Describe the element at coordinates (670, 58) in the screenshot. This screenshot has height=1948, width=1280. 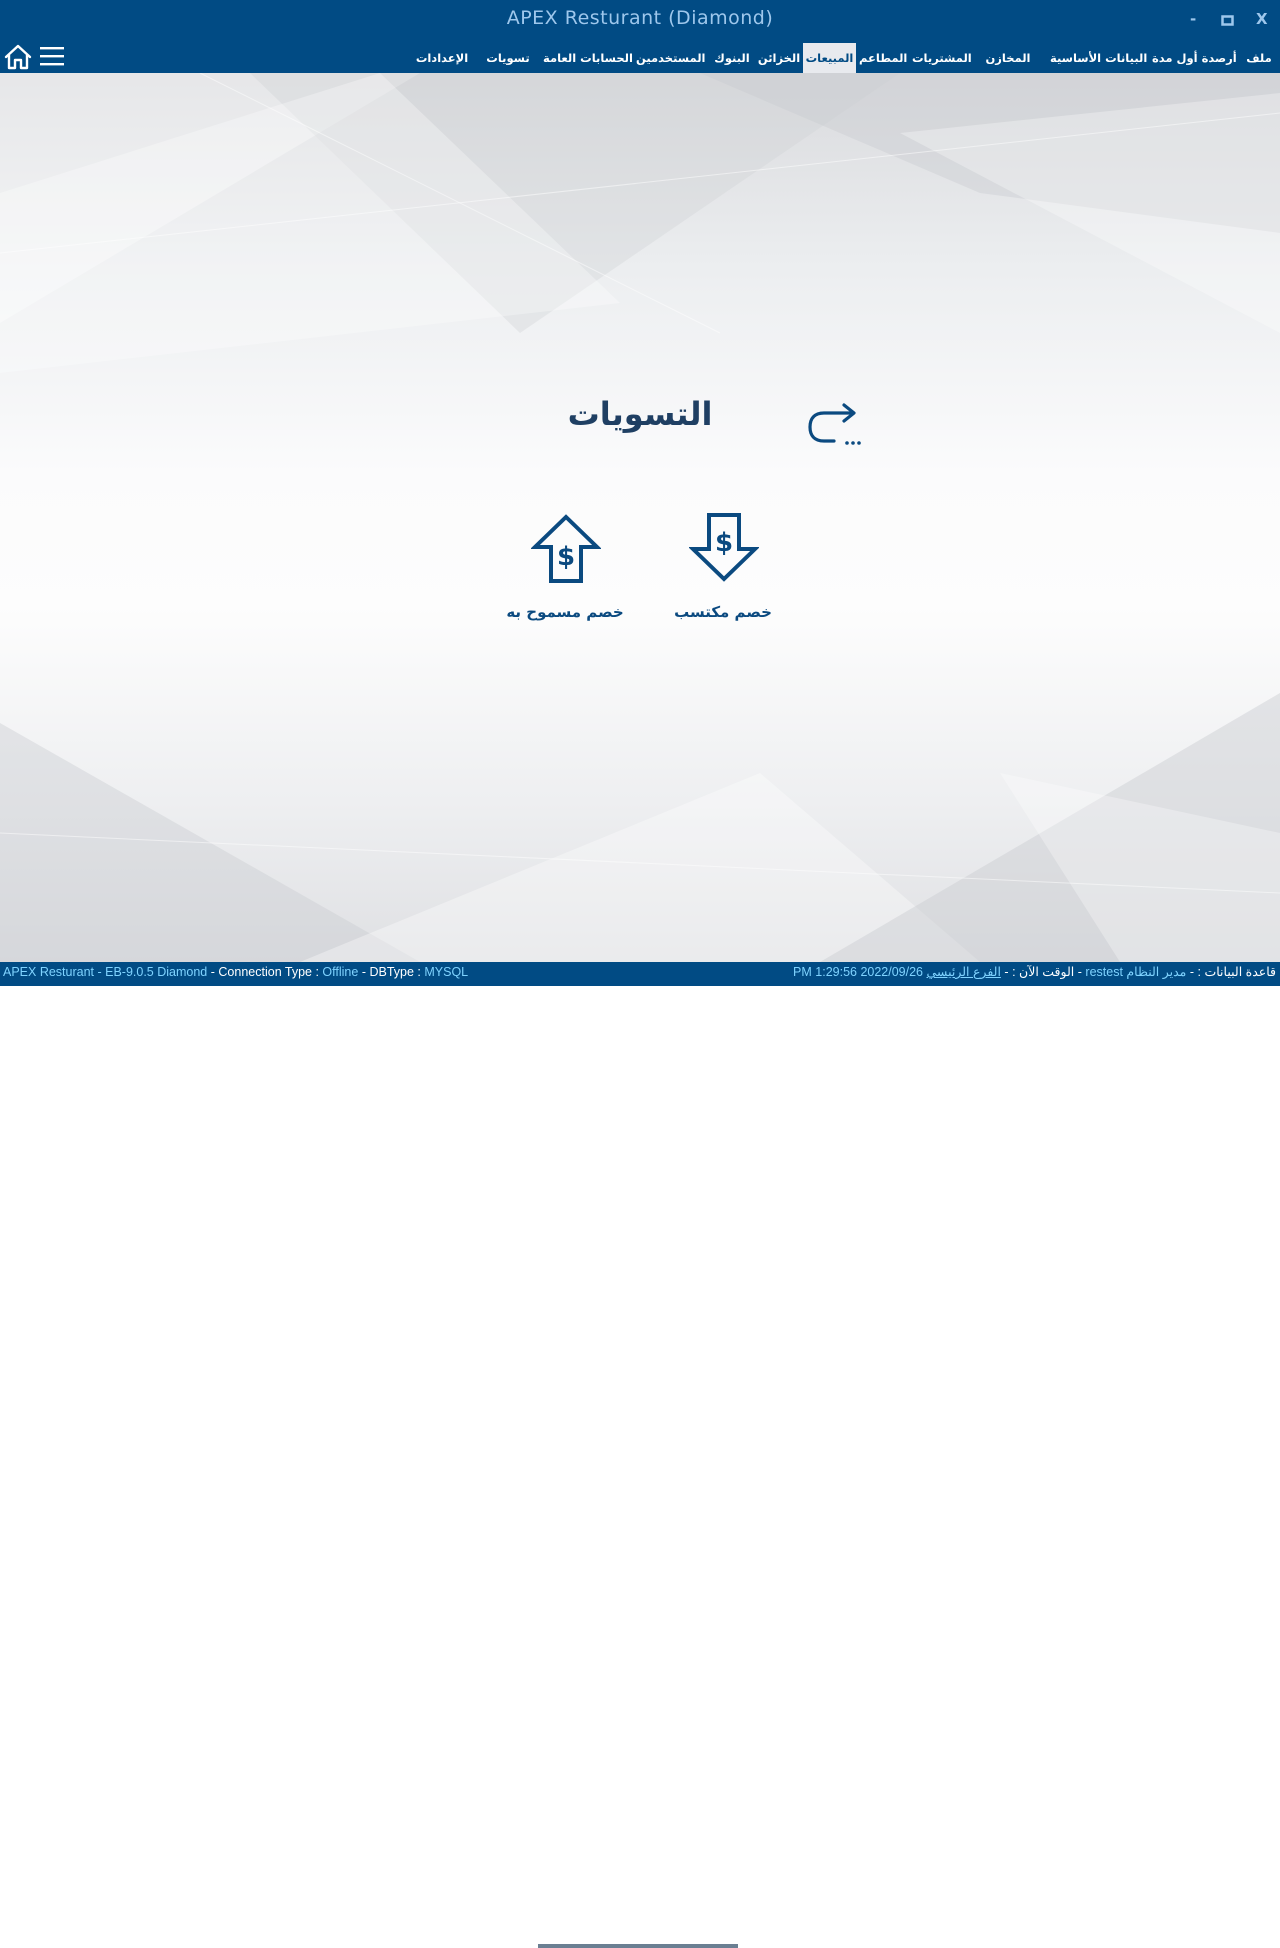
I see `menu-users: المستخدمين` at that location.